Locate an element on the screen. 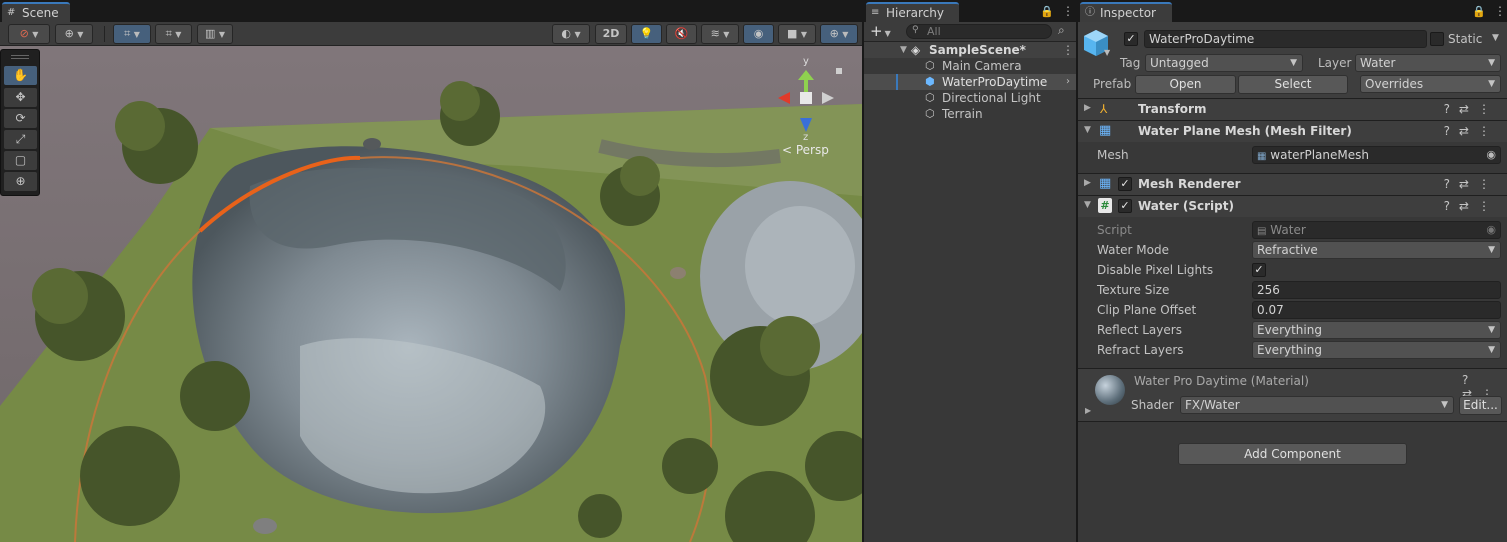 The width and height of the screenshot is (1507, 542). audio-toggle-button: 🔇 is located at coordinates (681, 34).